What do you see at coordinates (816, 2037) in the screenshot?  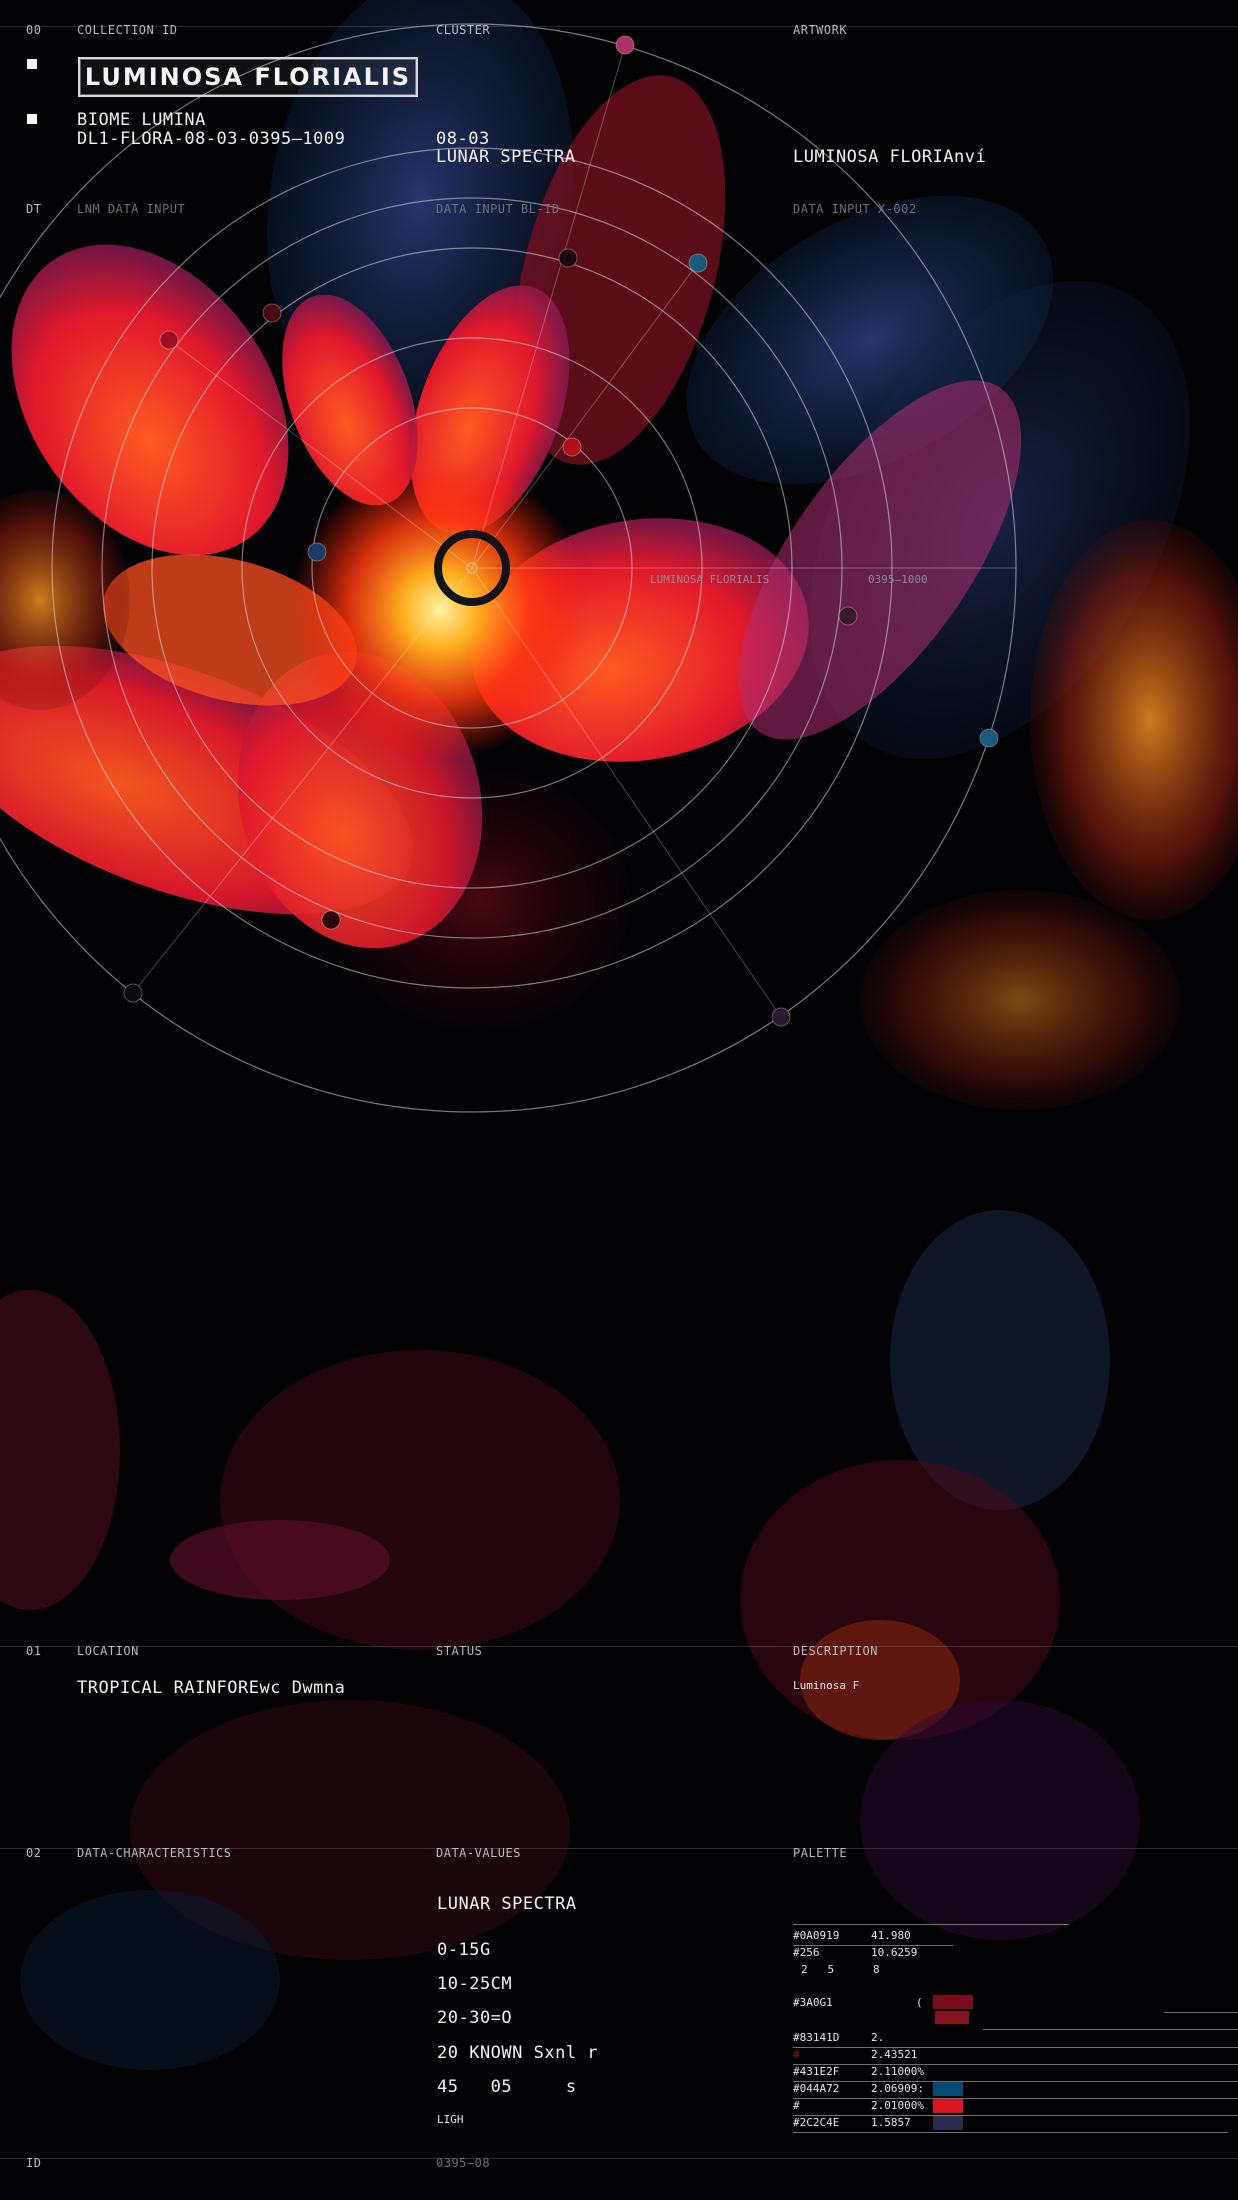 I see `palette-hex: #83141D` at bounding box center [816, 2037].